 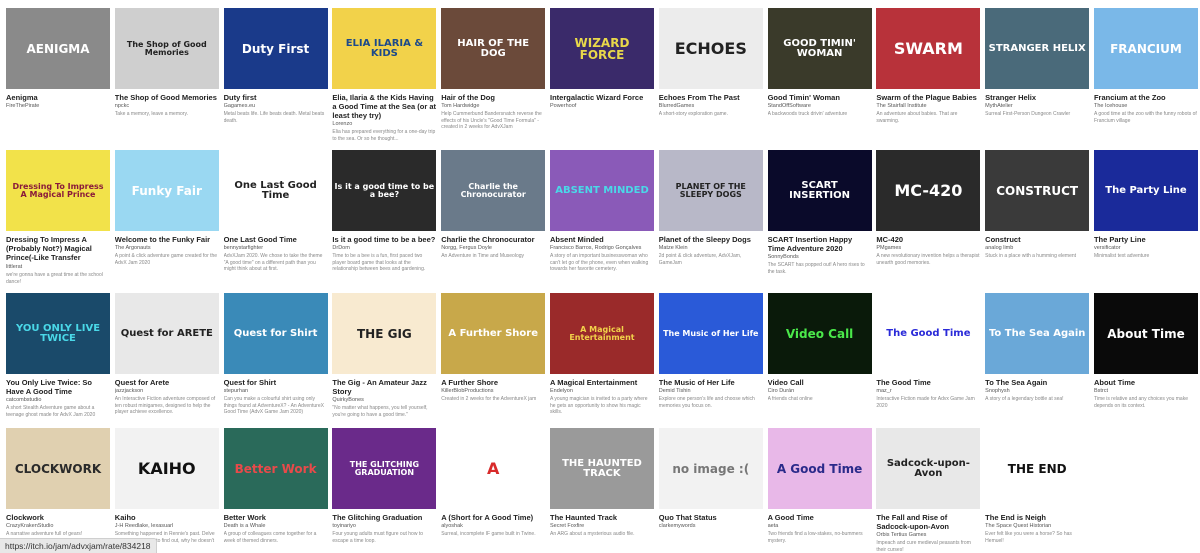 What do you see at coordinates (711, 248) in the screenshot?
I see `game-author-link: Matze Klein` at bounding box center [711, 248].